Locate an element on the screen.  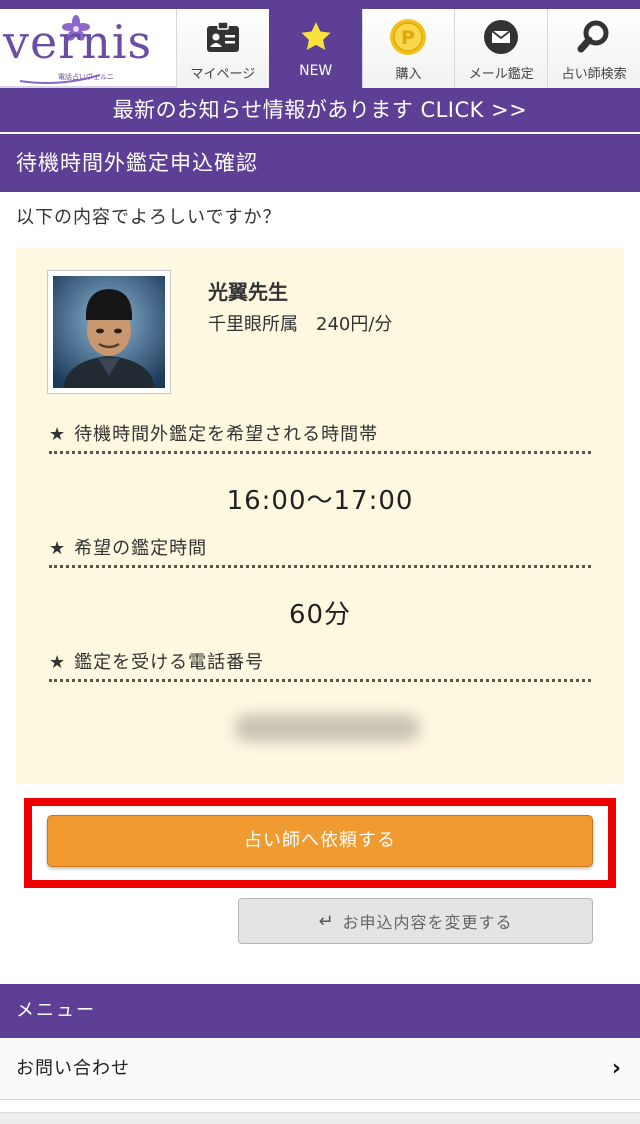
svg-text: P is located at coordinates (409, 38).